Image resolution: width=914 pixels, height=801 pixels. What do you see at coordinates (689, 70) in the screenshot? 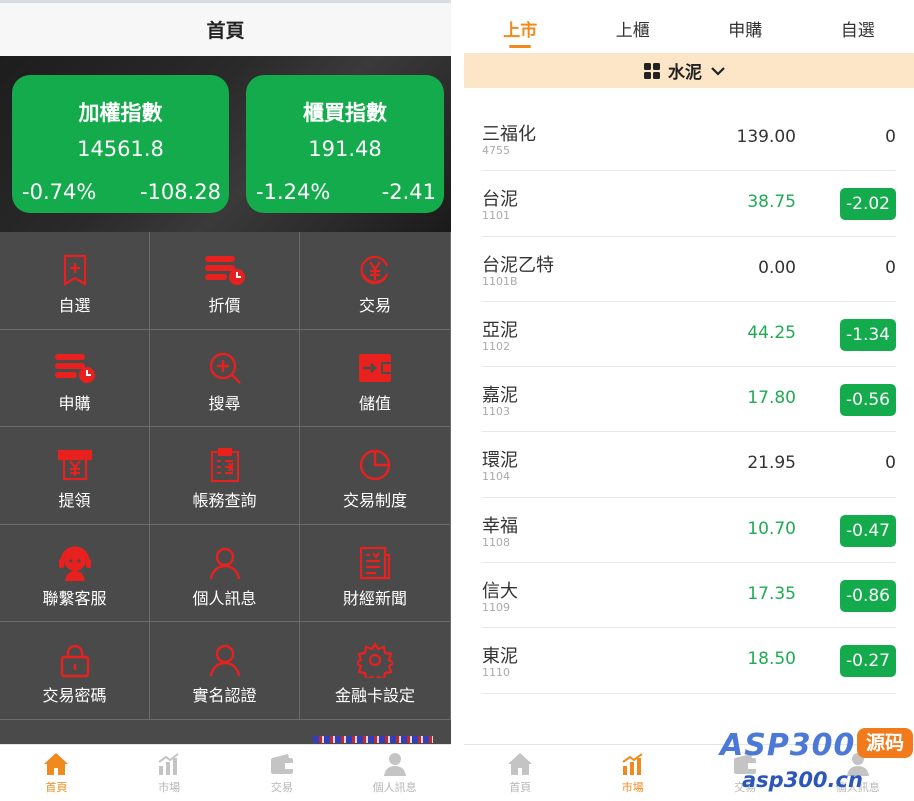
I see `sector-selector: 水泥` at bounding box center [689, 70].